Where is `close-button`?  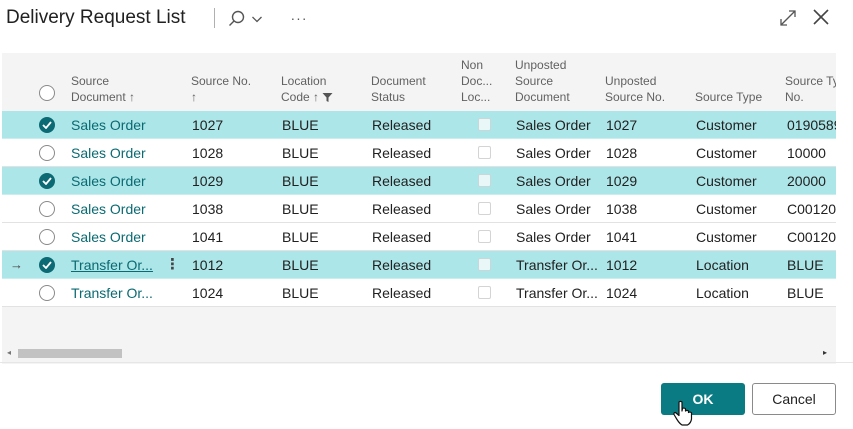 close-button is located at coordinates (821, 17).